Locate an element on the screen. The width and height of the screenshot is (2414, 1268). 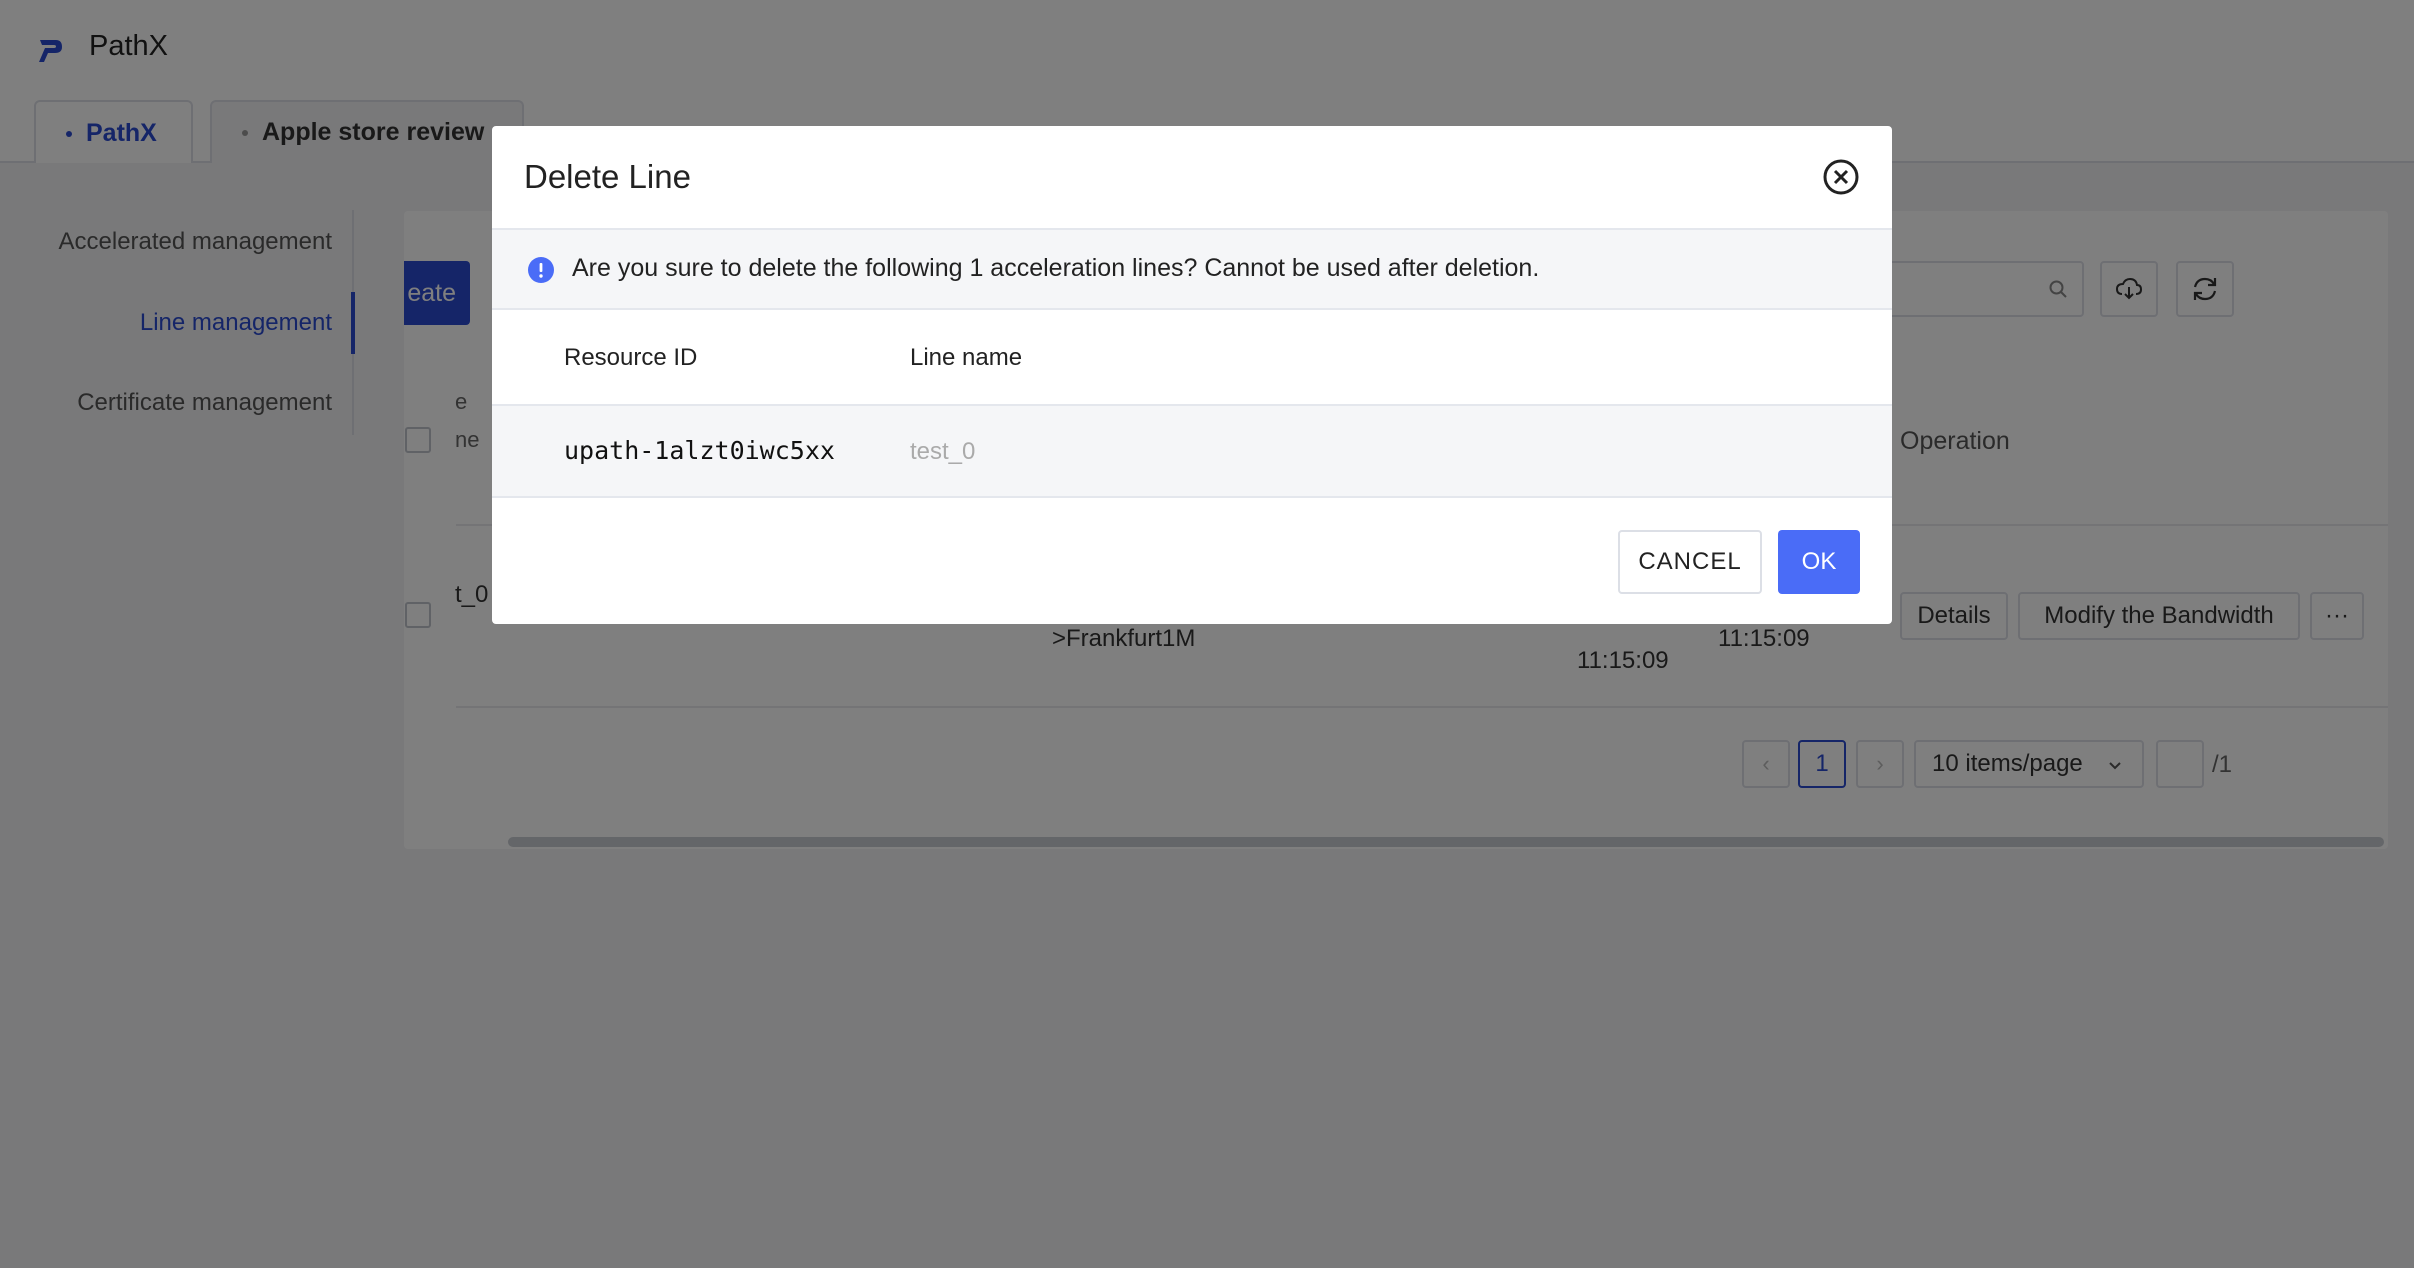
table-row: upath-1alzt0iwc5xx test_0 is located at coordinates (1192, 452).